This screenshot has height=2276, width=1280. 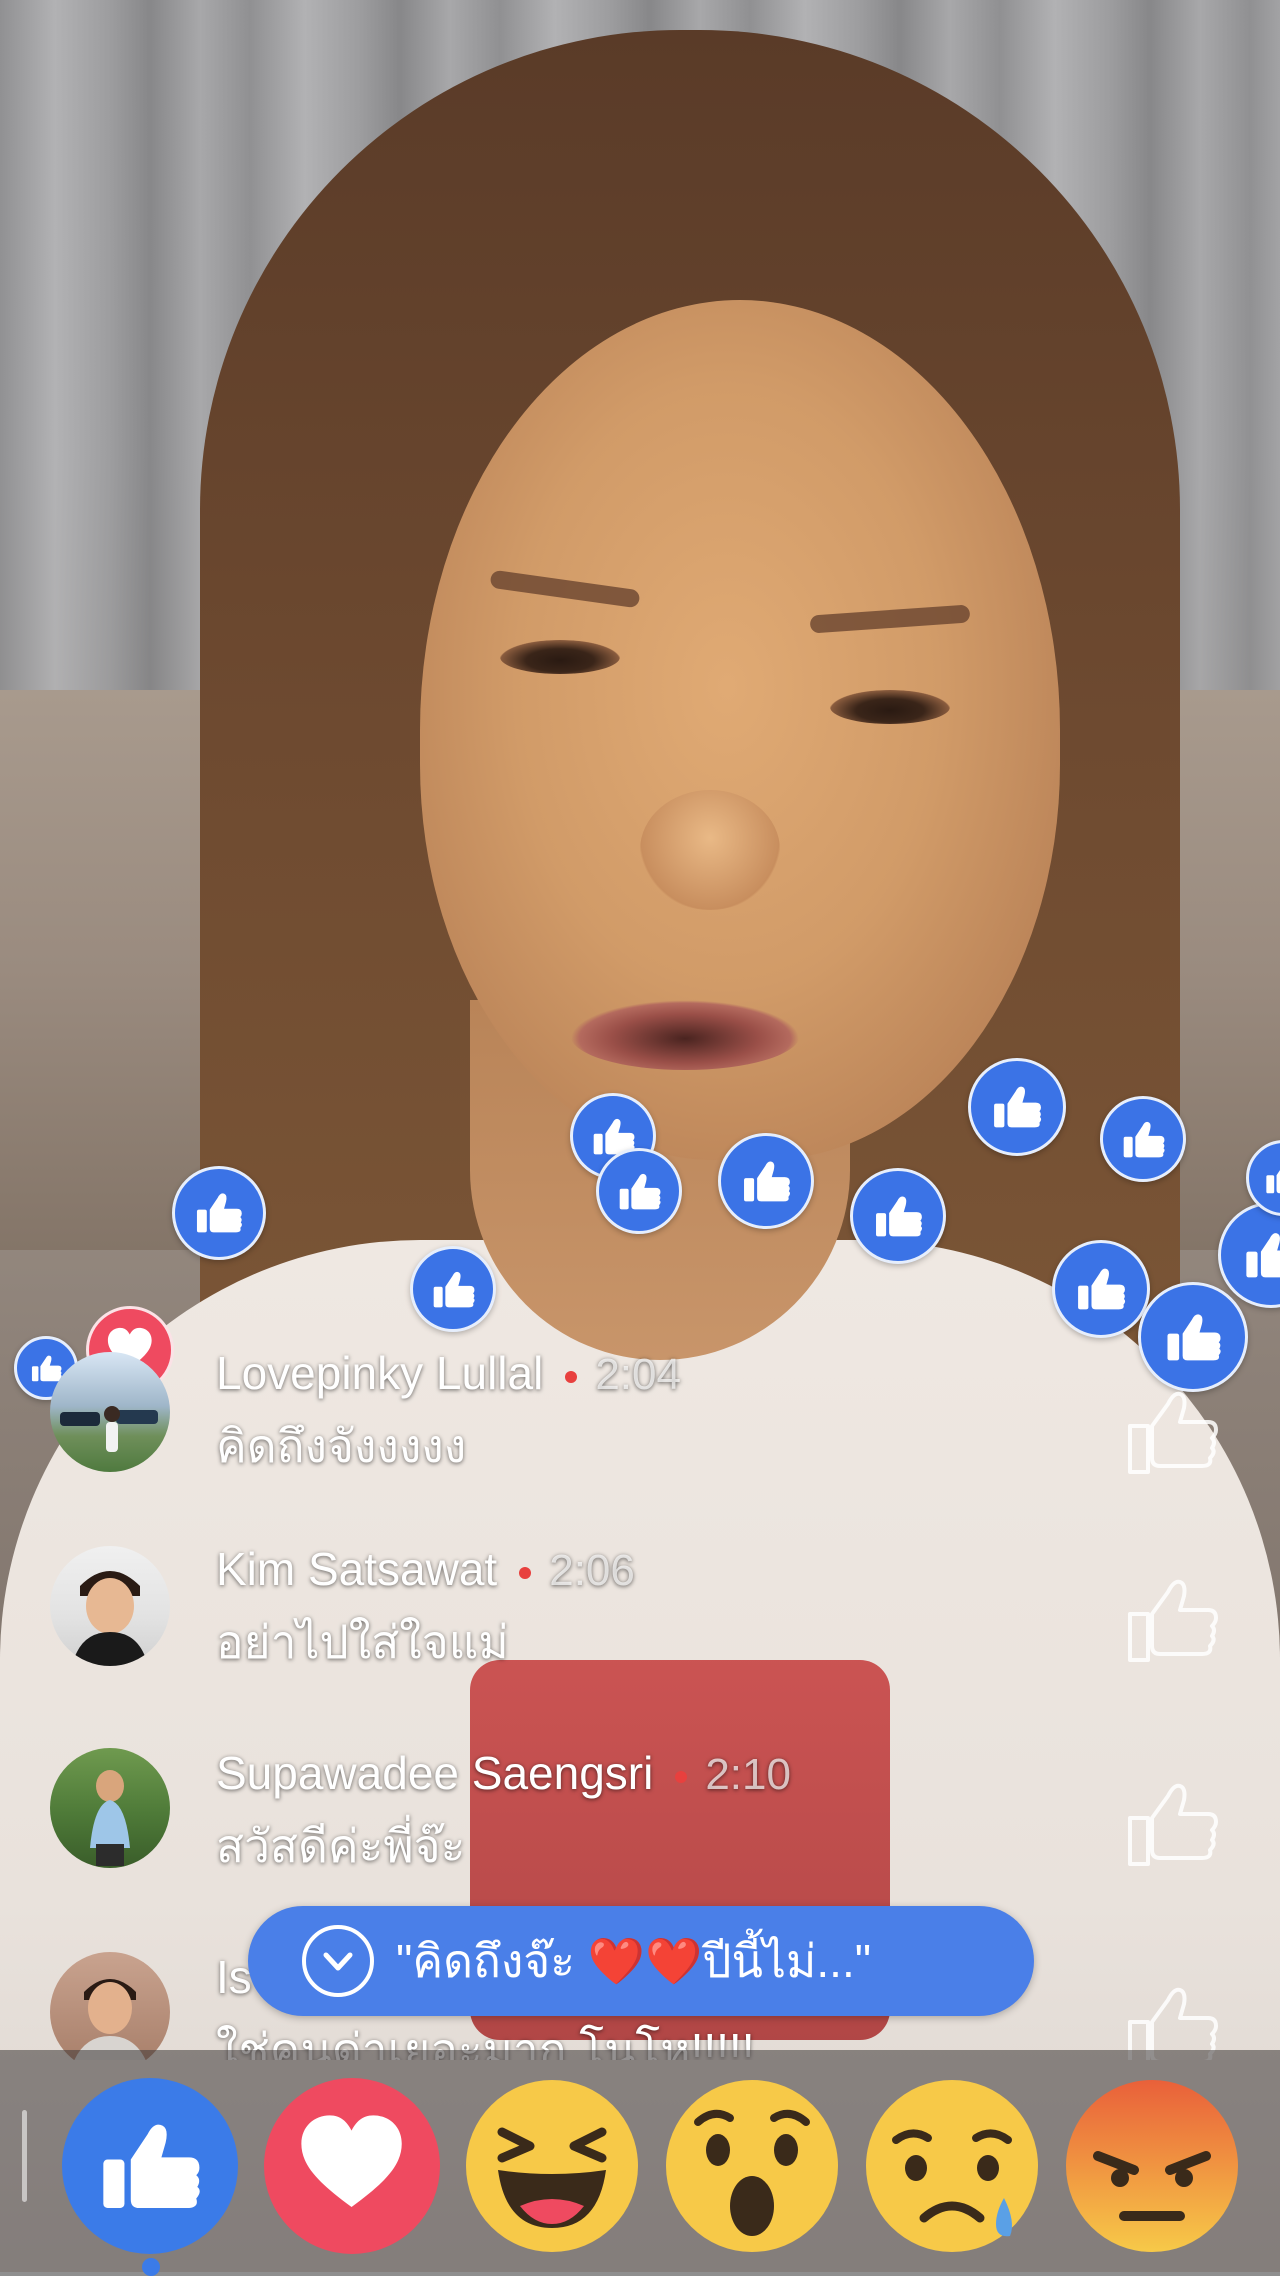 What do you see at coordinates (748, 1774) in the screenshot?
I see `comment-time: 2:10` at bounding box center [748, 1774].